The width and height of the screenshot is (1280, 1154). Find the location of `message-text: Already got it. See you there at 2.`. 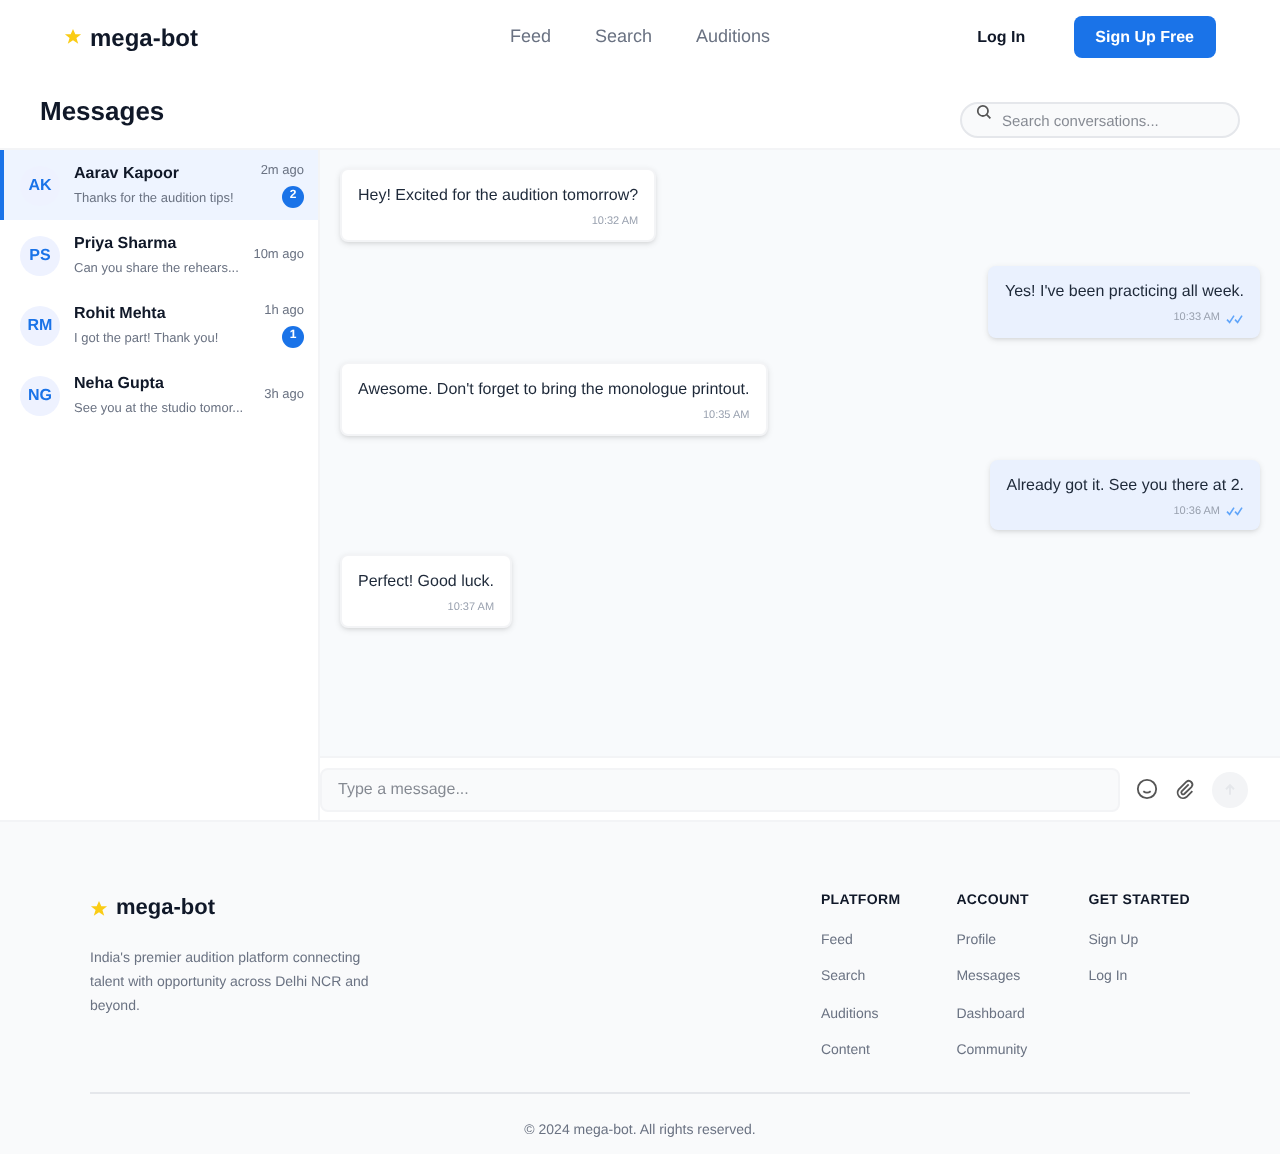

message-text: Already got it. See you there at 2. is located at coordinates (1125, 485).